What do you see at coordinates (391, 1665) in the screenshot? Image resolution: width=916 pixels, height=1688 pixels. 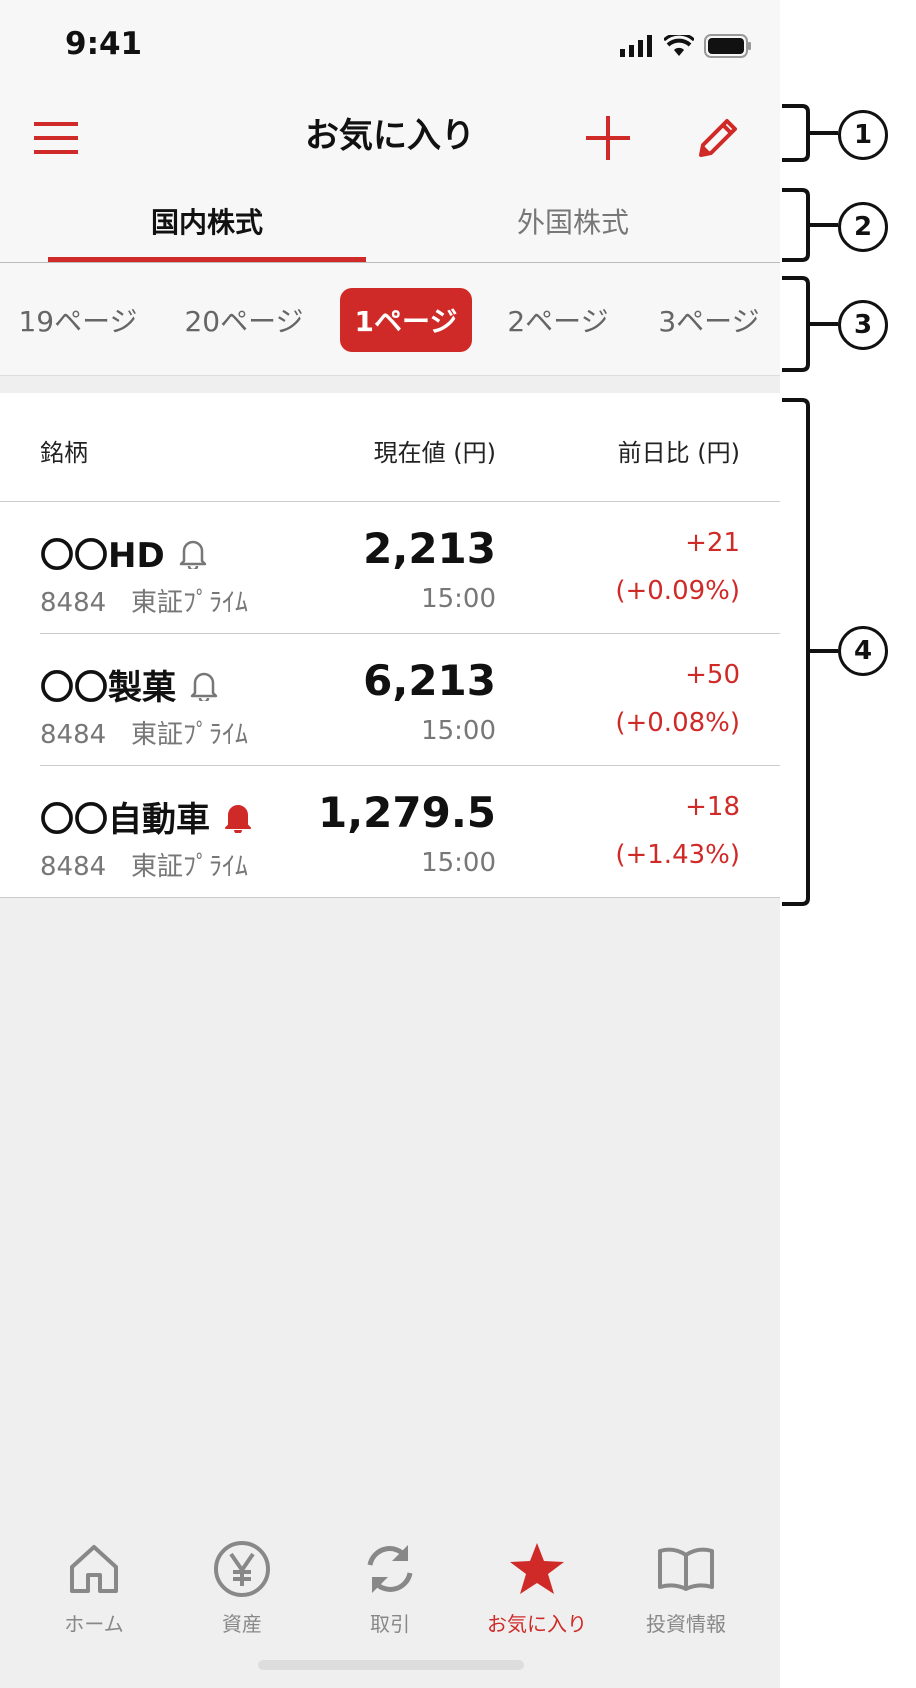 I see `home-indicator` at bounding box center [391, 1665].